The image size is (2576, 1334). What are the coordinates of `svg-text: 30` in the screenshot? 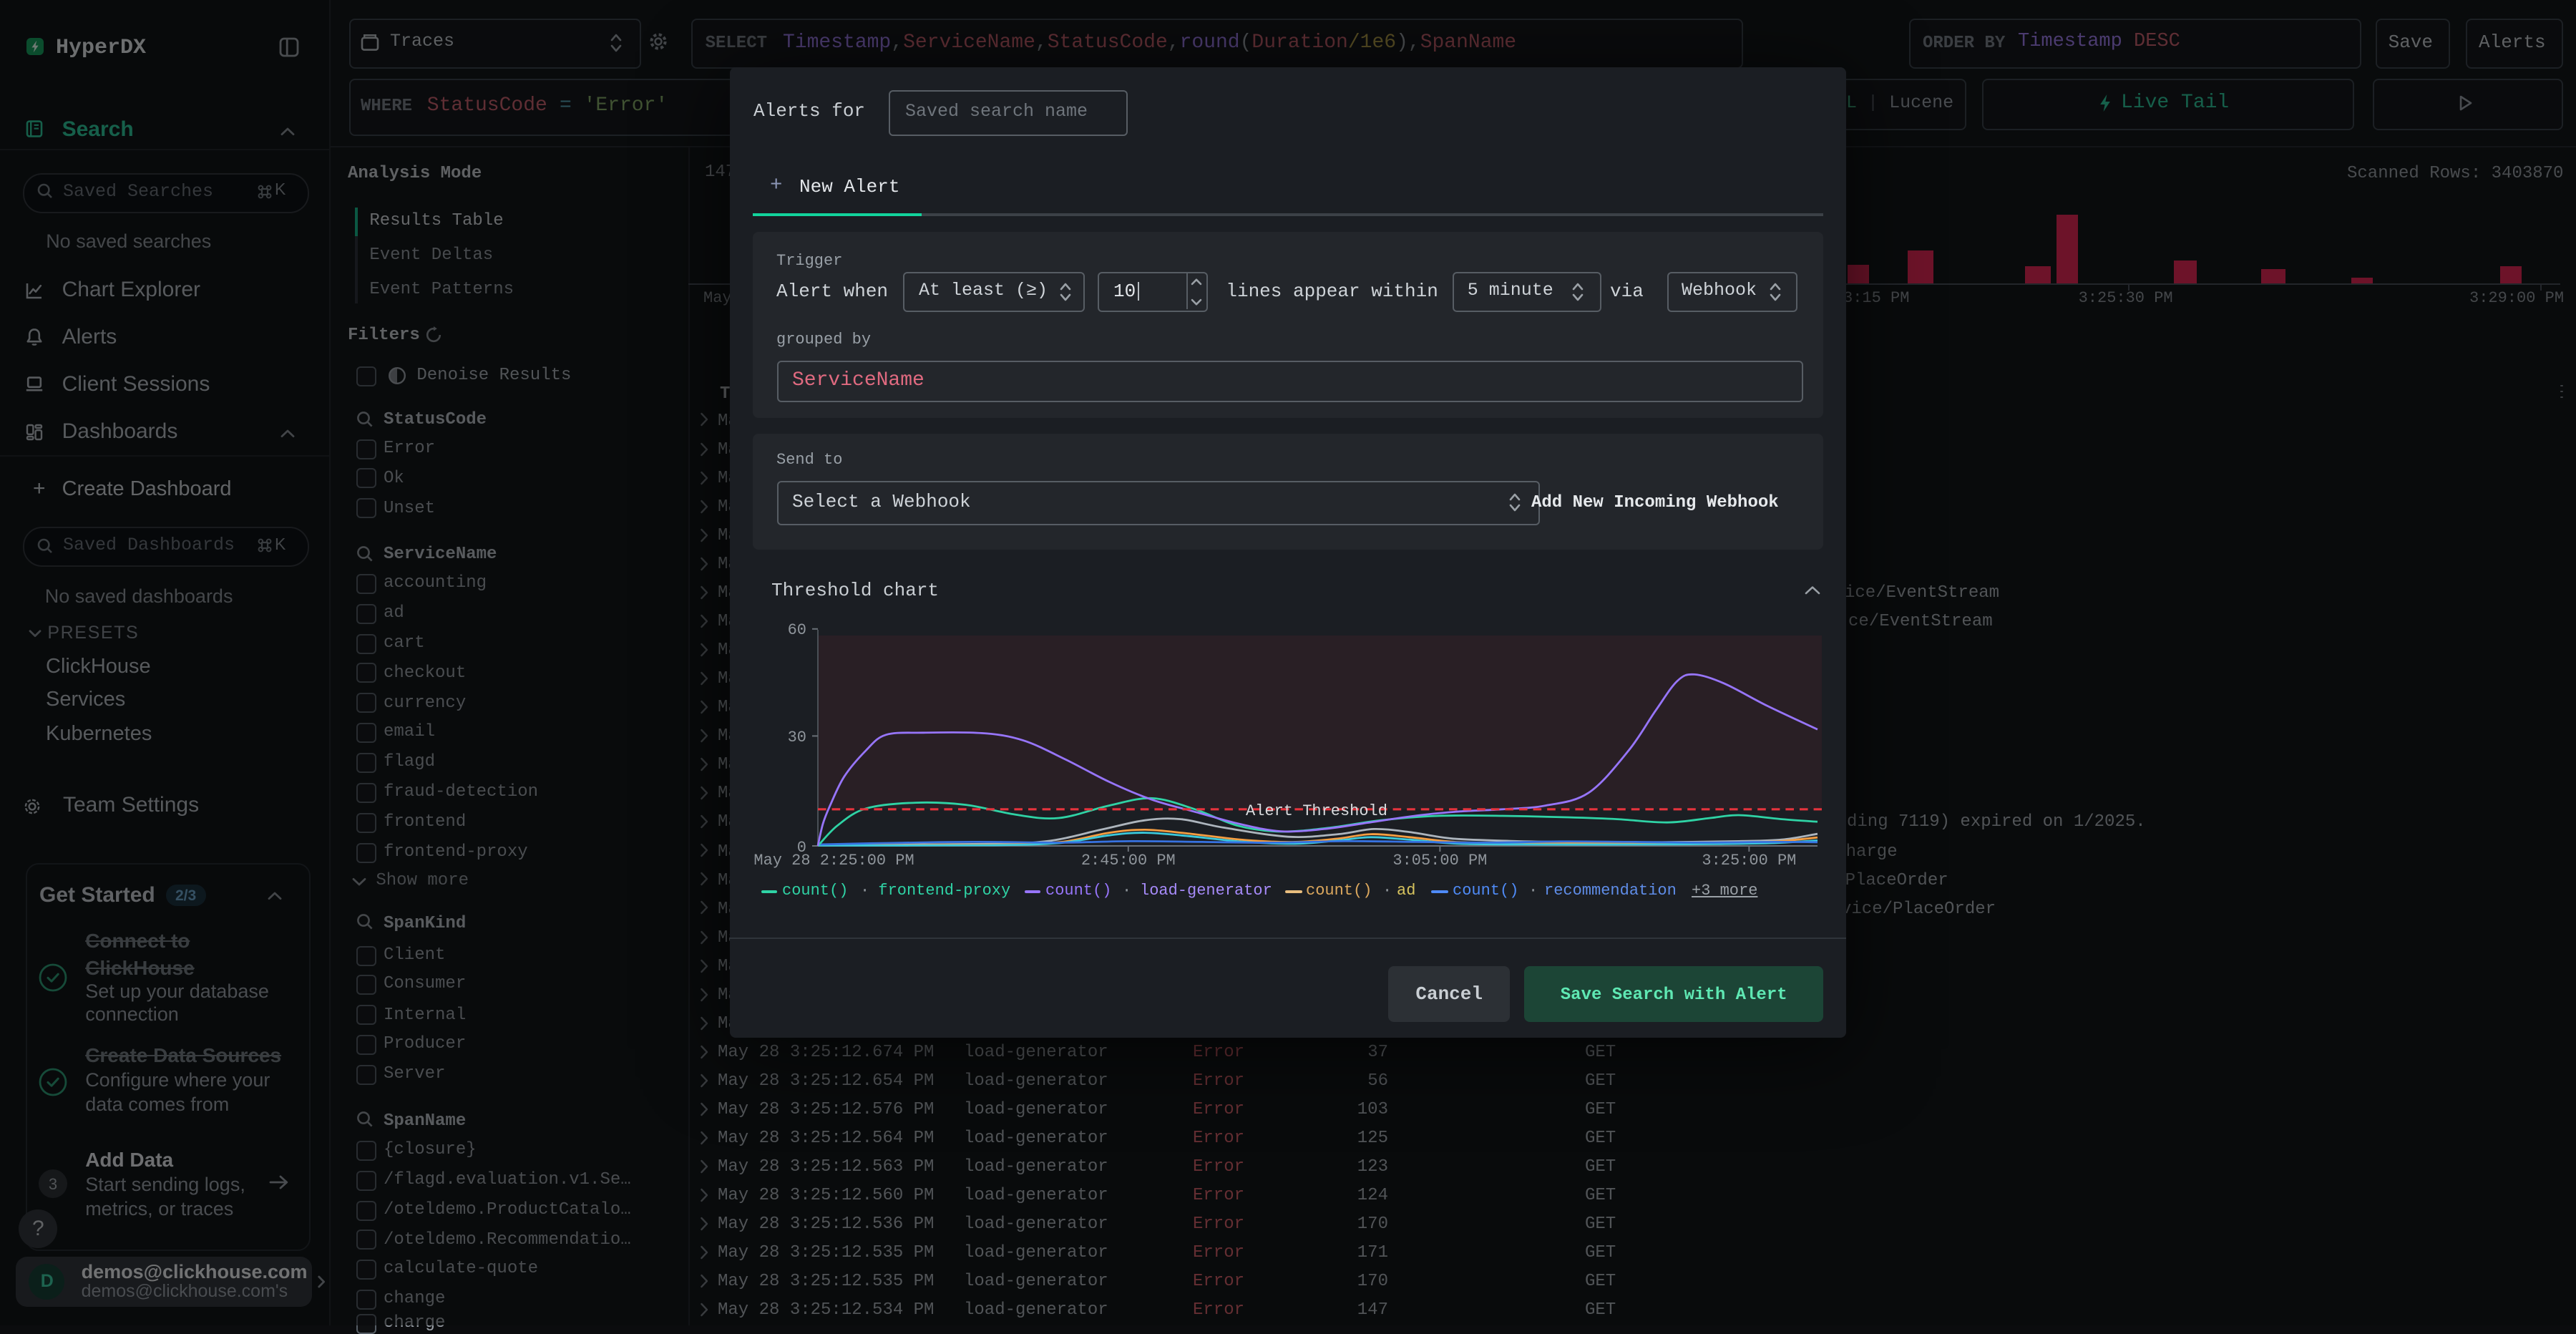 It's located at (797, 737).